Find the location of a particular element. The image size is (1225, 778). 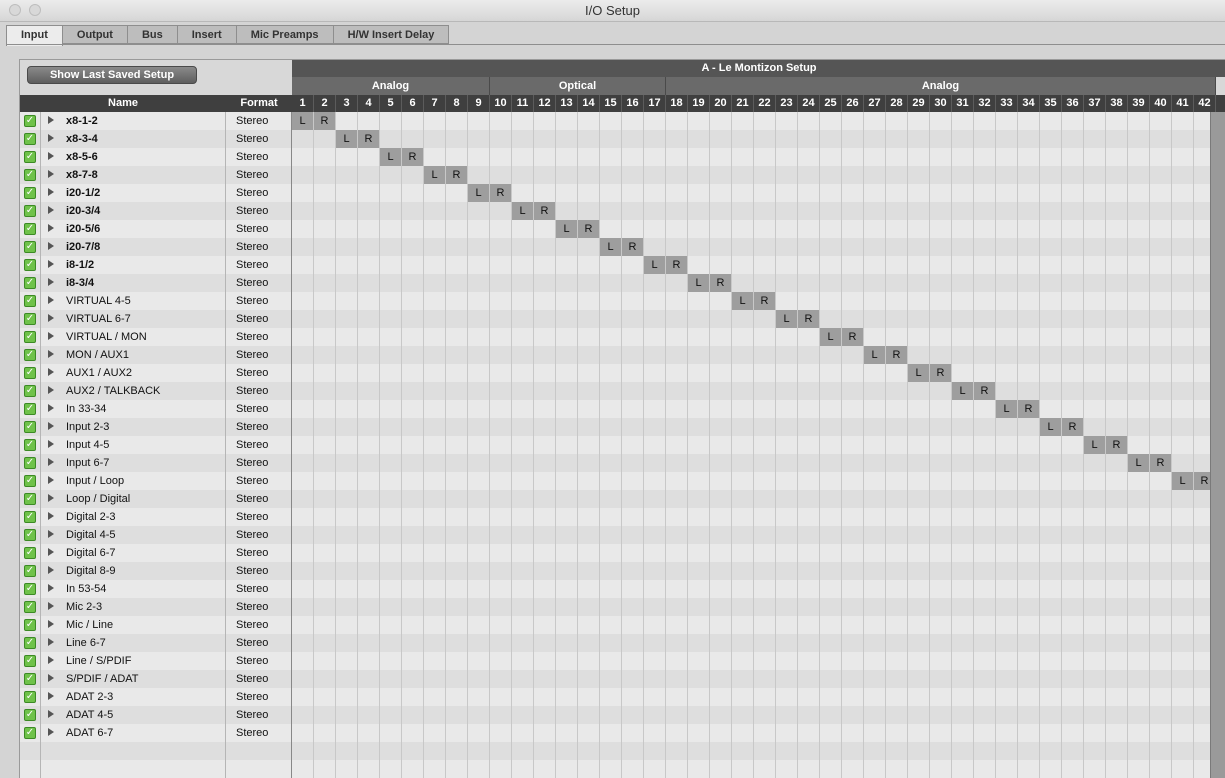

format-column-header: Format is located at coordinates (259, 103).